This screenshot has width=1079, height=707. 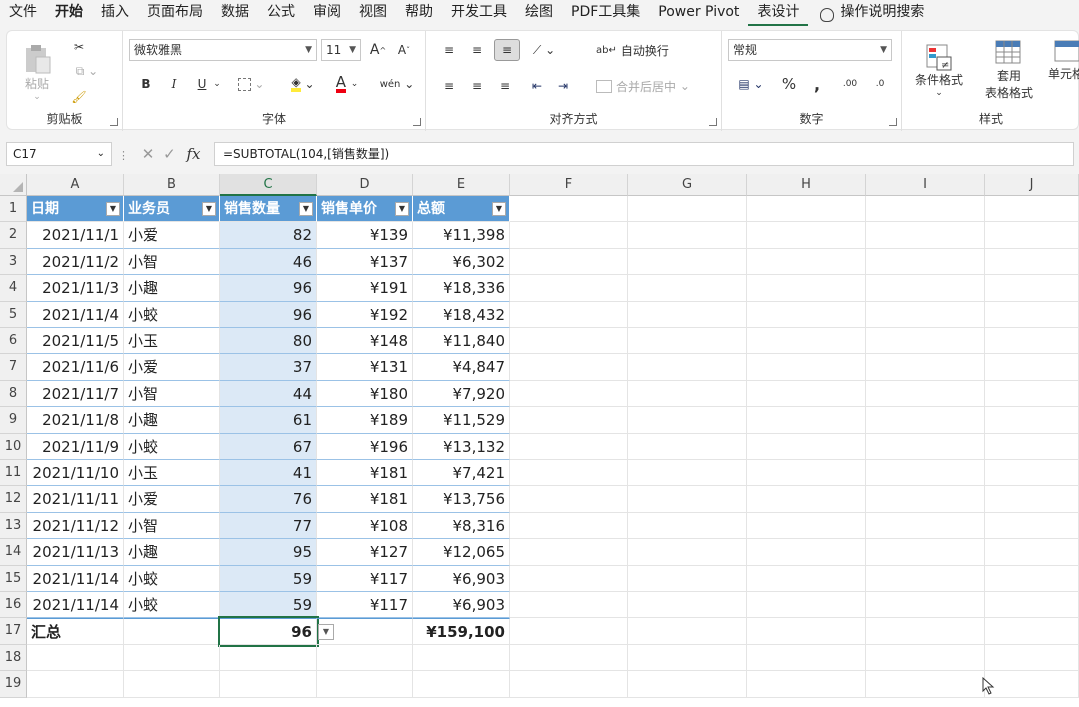 I want to click on table-cell: 77, so click(x=268, y=526).